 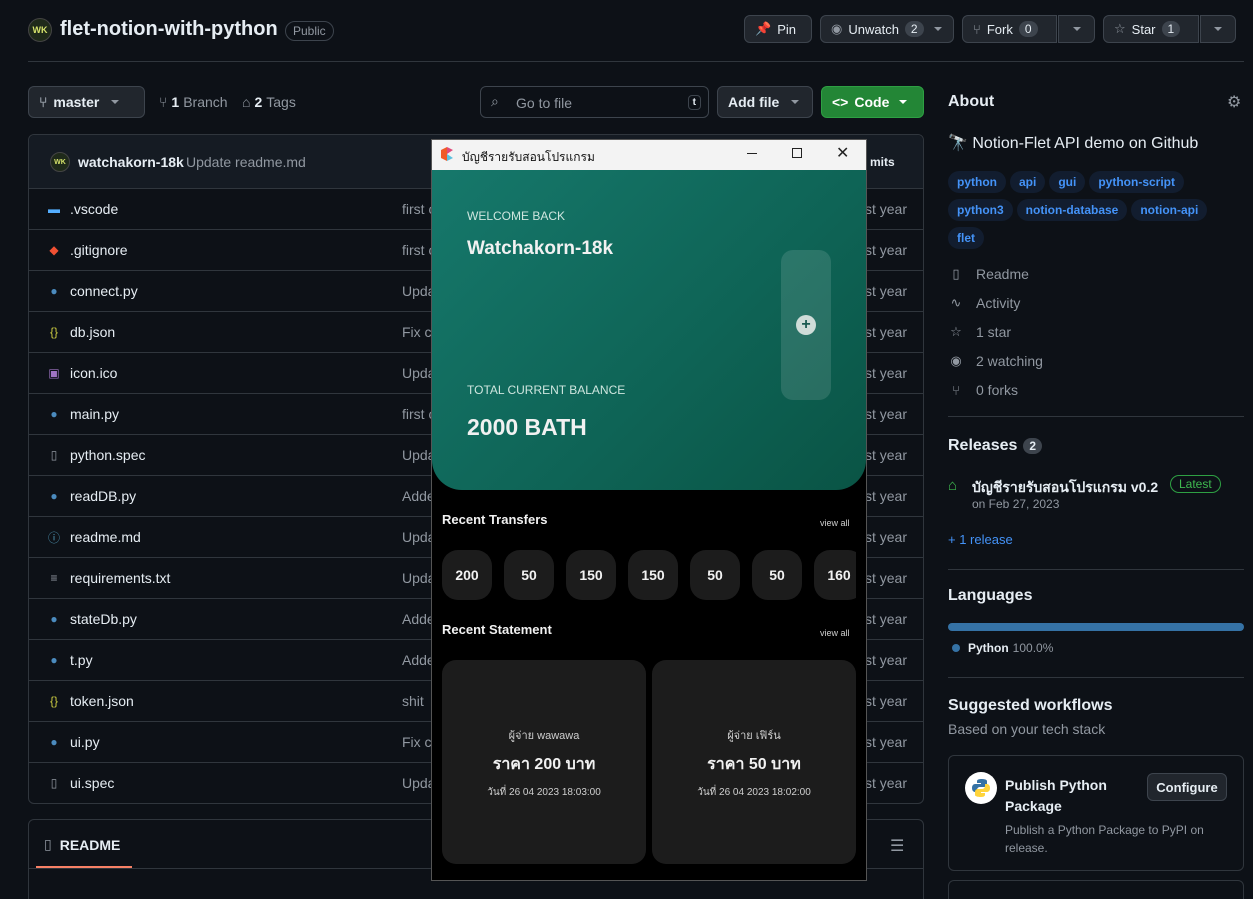 What do you see at coordinates (99, 250) in the screenshot?
I see `file-name: .gitignore` at bounding box center [99, 250].